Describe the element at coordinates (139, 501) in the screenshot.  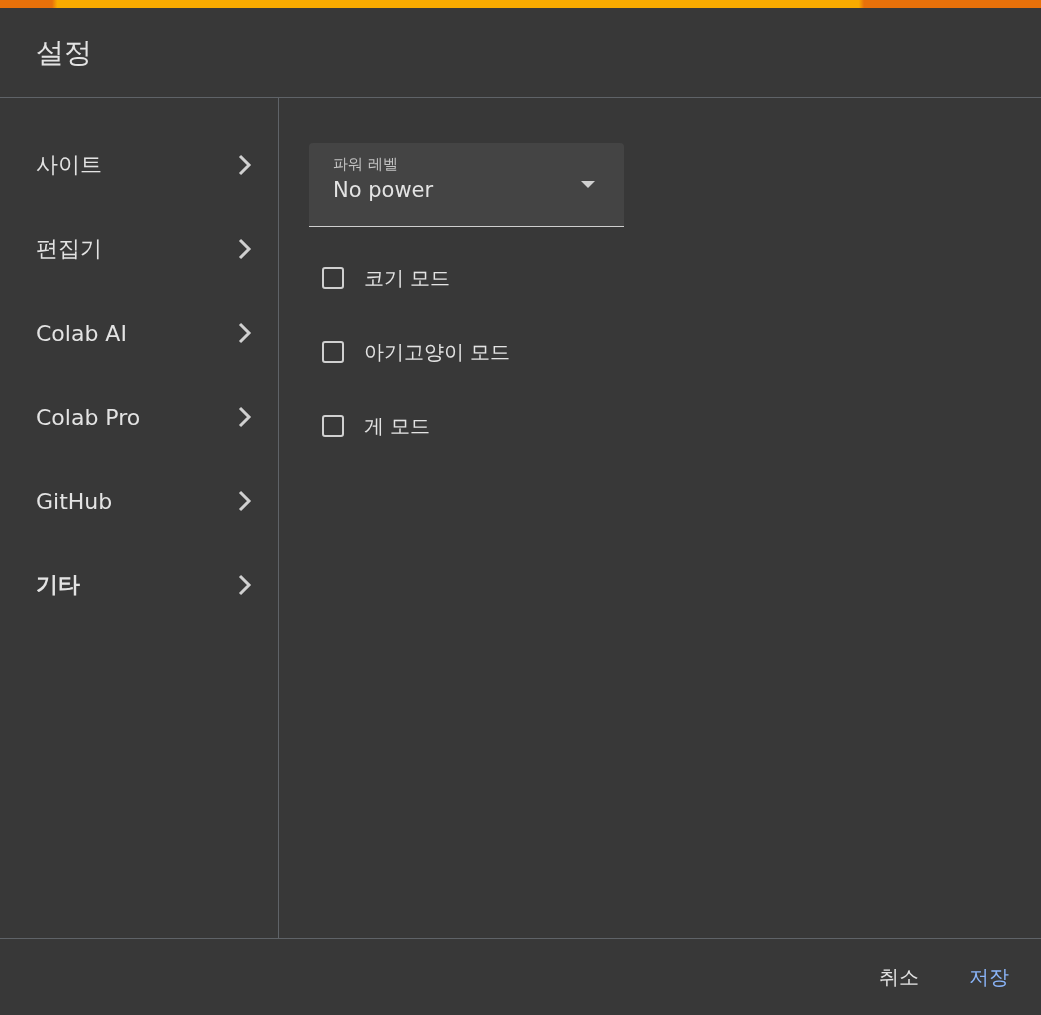
I see `sidebar-item: GitHub` at that location.